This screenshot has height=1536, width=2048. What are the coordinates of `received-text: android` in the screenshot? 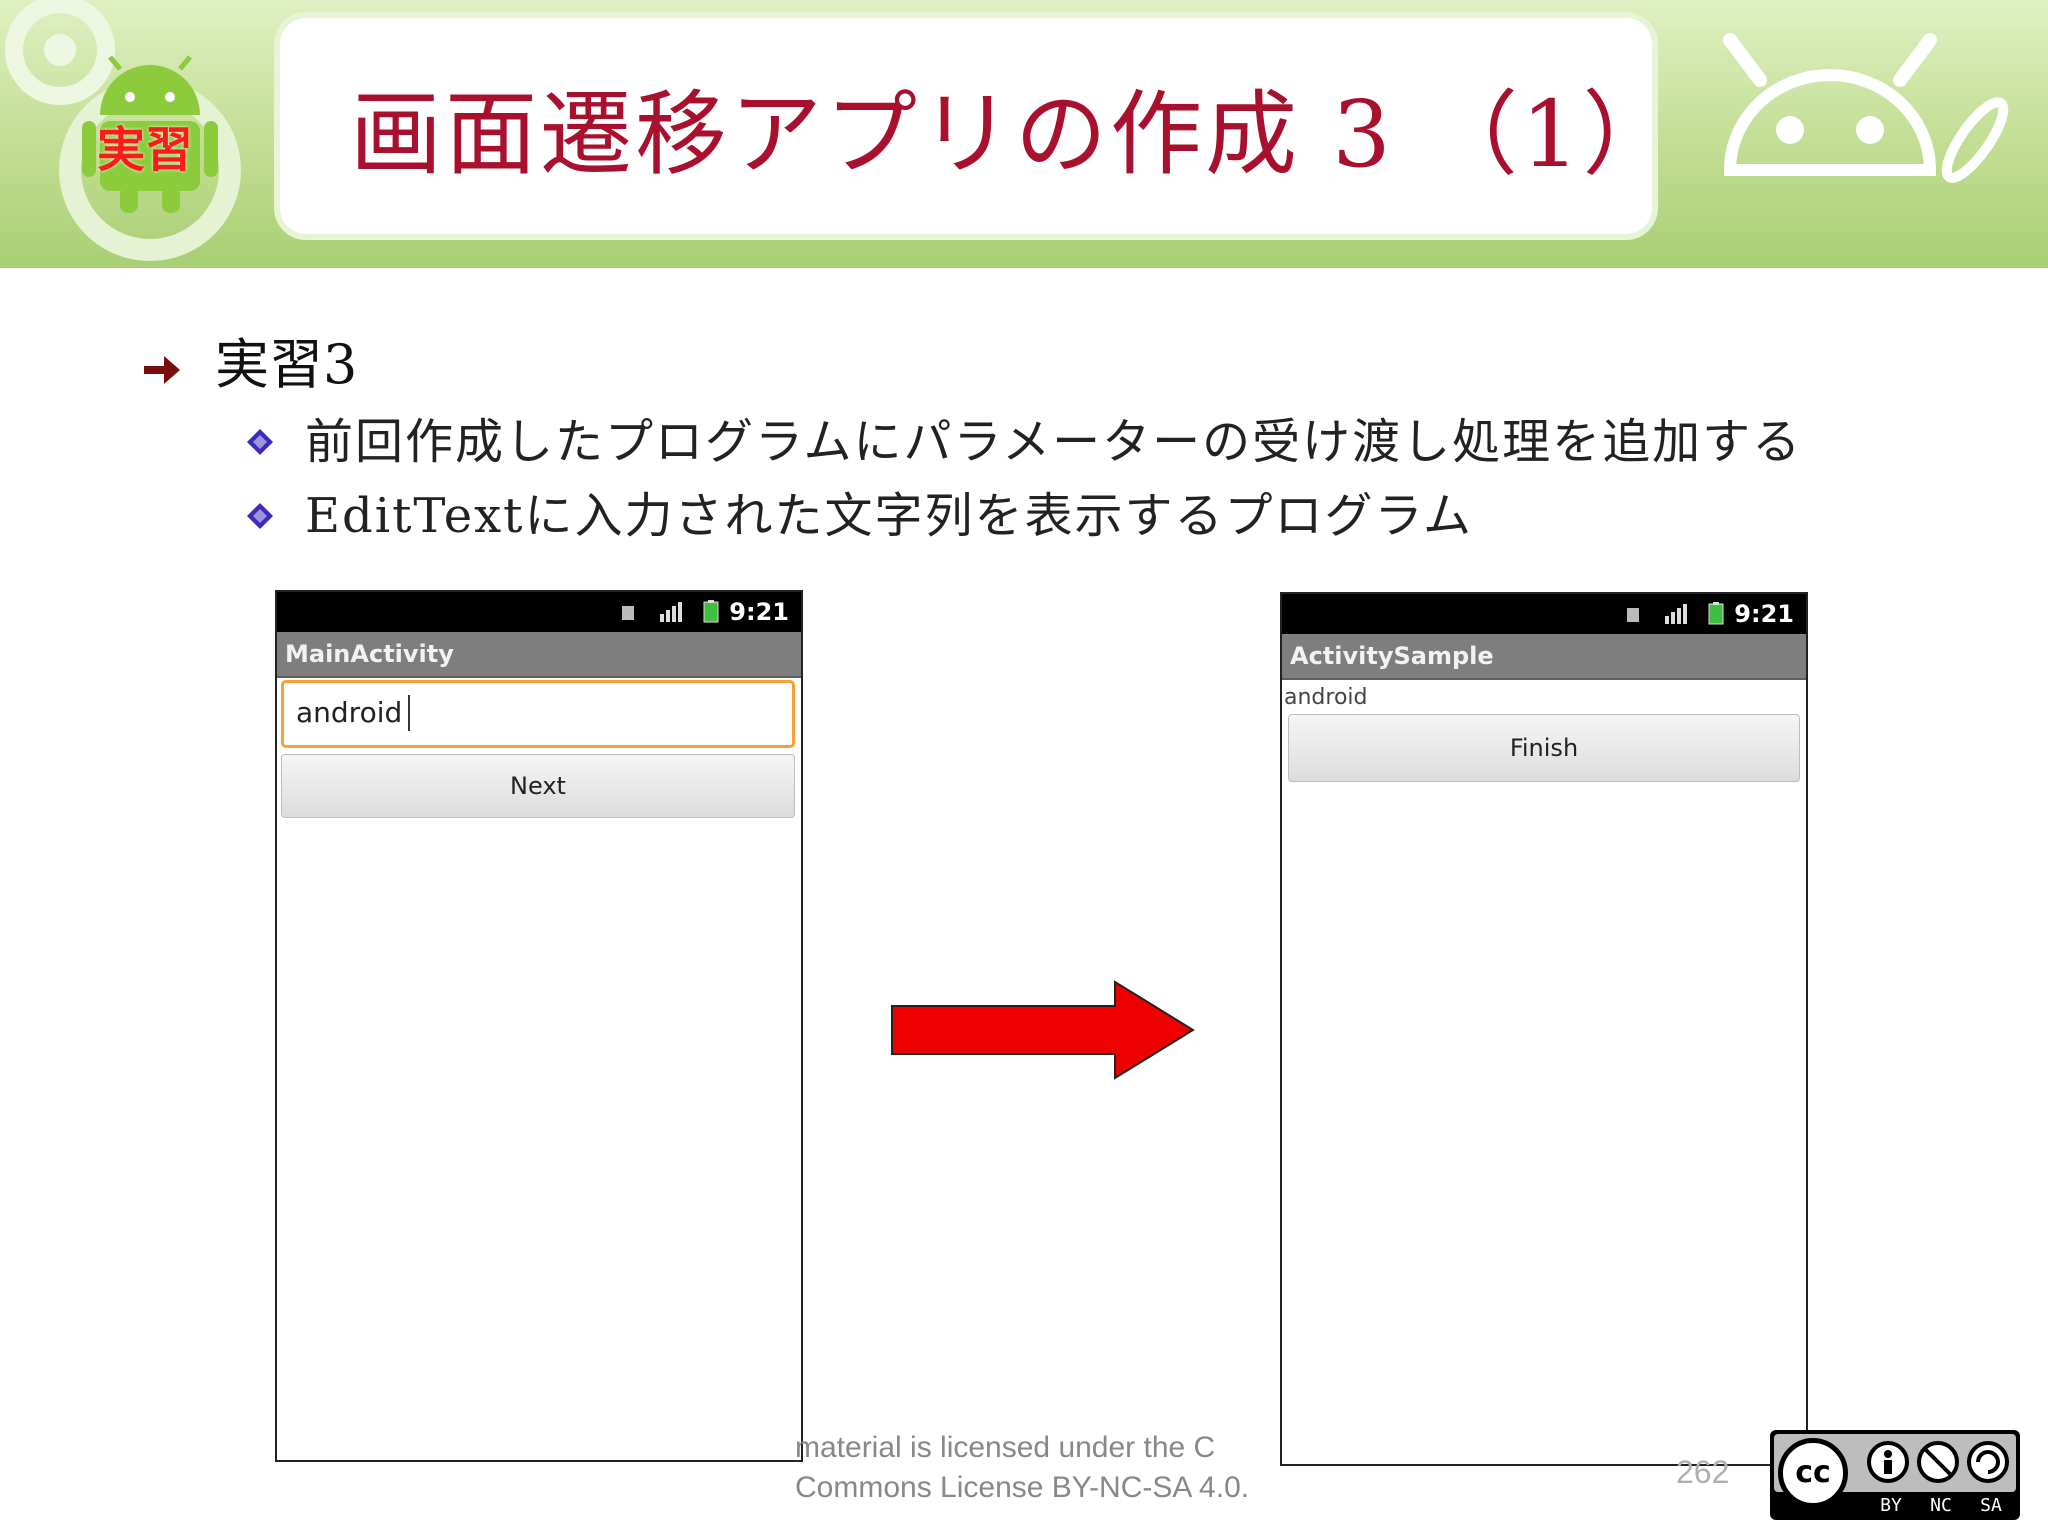 It's located at (1326, 697).